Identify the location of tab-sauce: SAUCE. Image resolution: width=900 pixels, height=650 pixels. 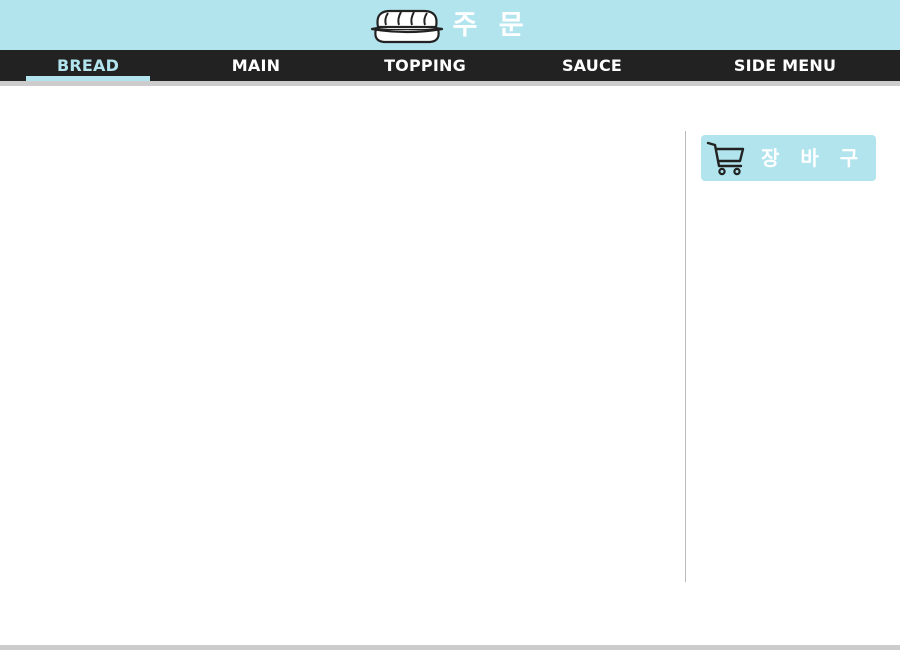
(592, 65).